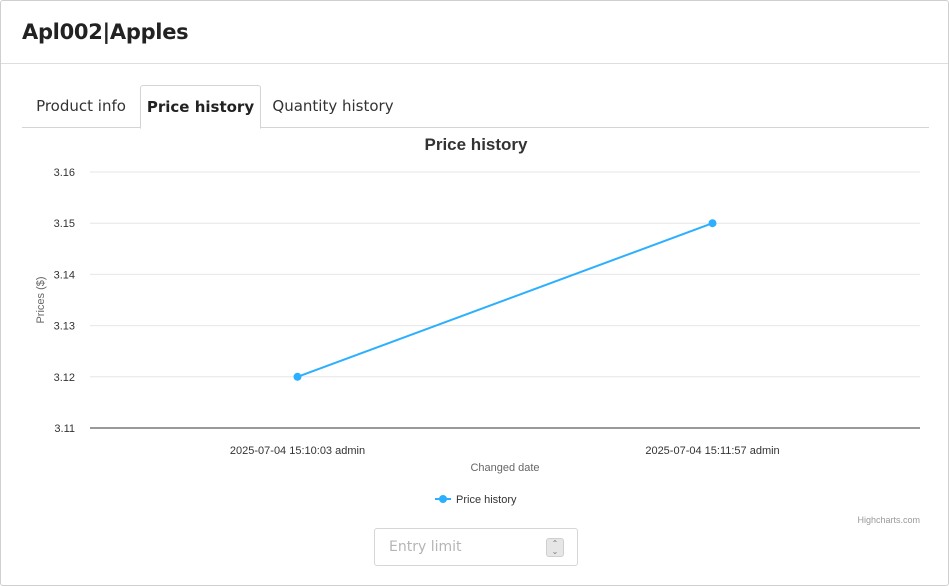  Describe the element at coordinates (888, 520) in the screenshot. I see `chart-credits: Highcharts.com` at that location.